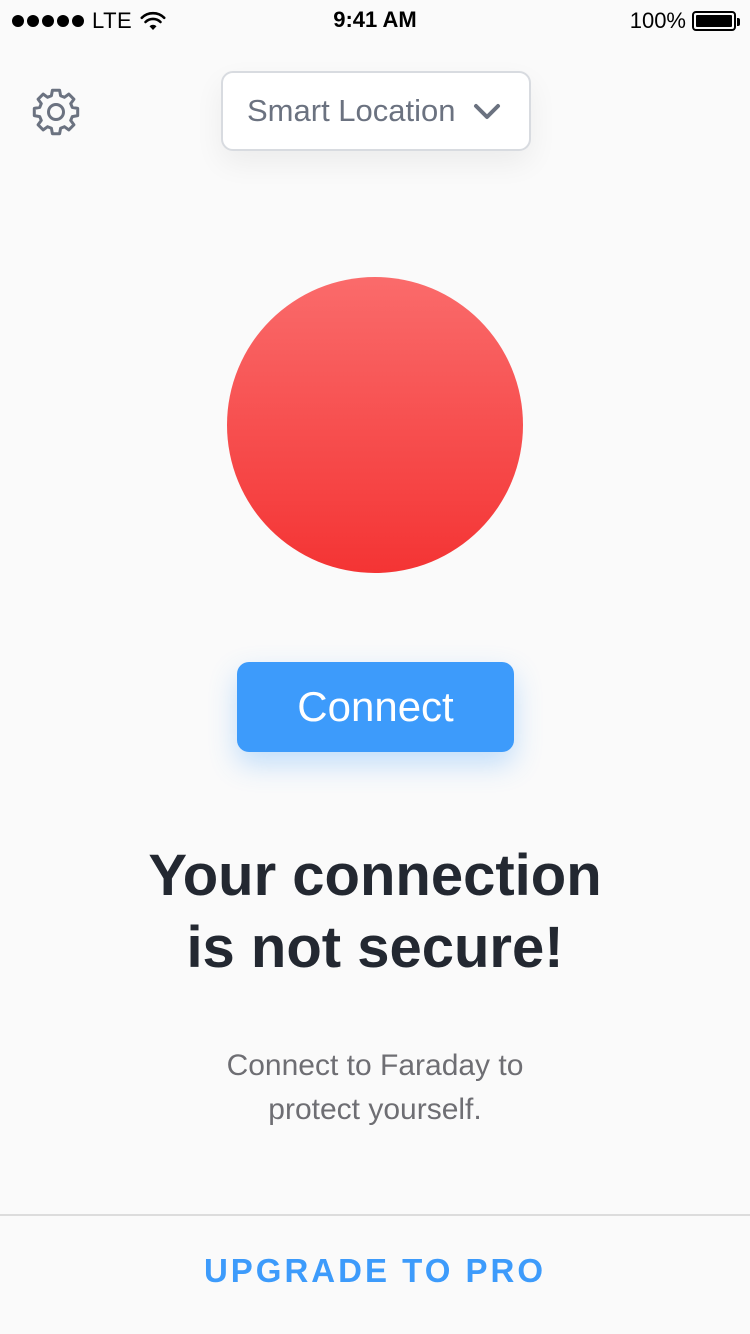  What do you see at coordinates (375, 20) in the screenshot?
I see `status-bar: LTE 9:41 AM 100%` at bounding box center [375, 20].